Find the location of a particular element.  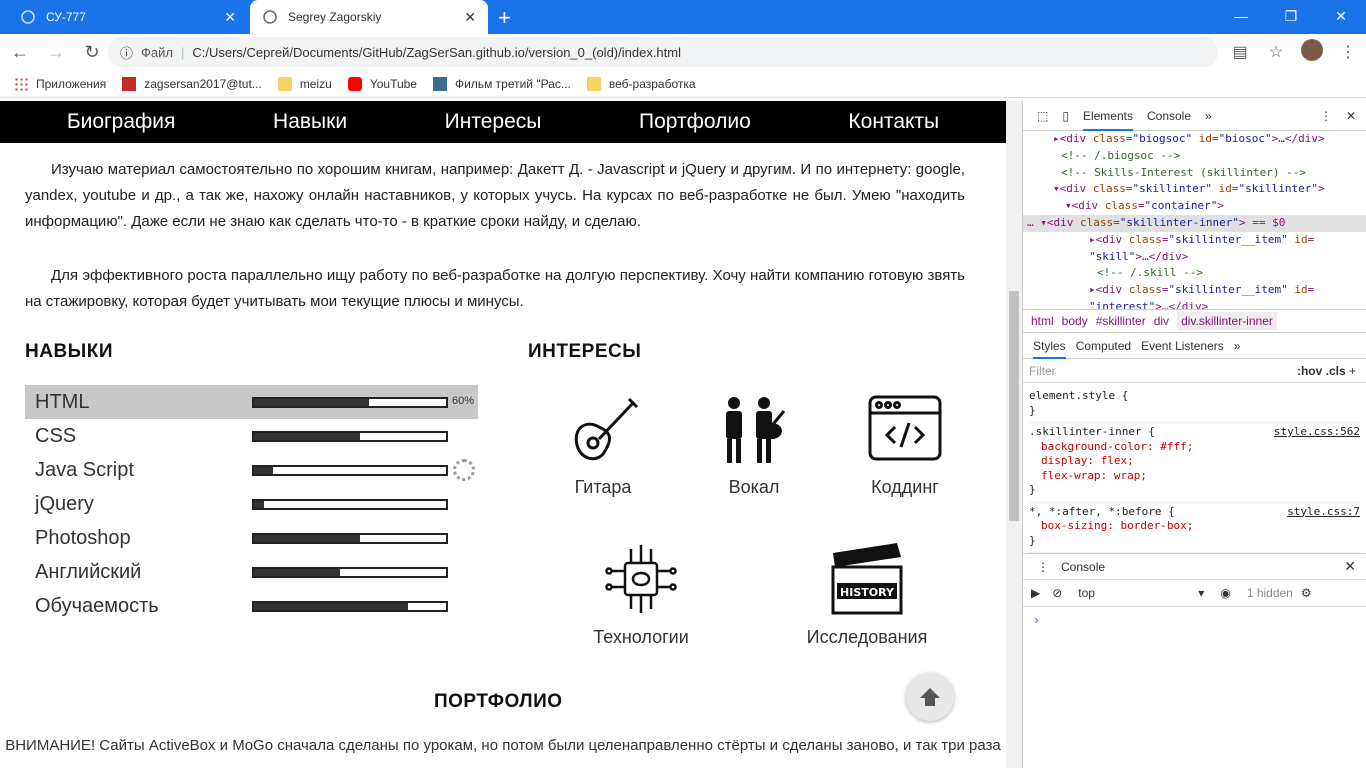

scheme-label: Файл is located at coordinates (157, 52).